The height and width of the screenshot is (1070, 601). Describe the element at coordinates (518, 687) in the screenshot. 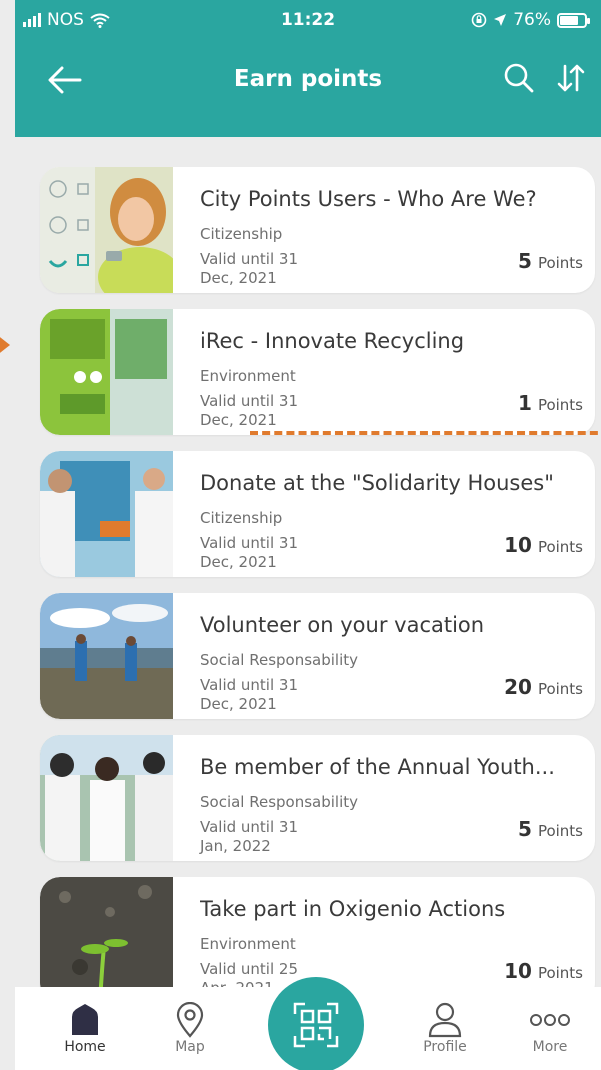

I see `points-value: 20` at that location.